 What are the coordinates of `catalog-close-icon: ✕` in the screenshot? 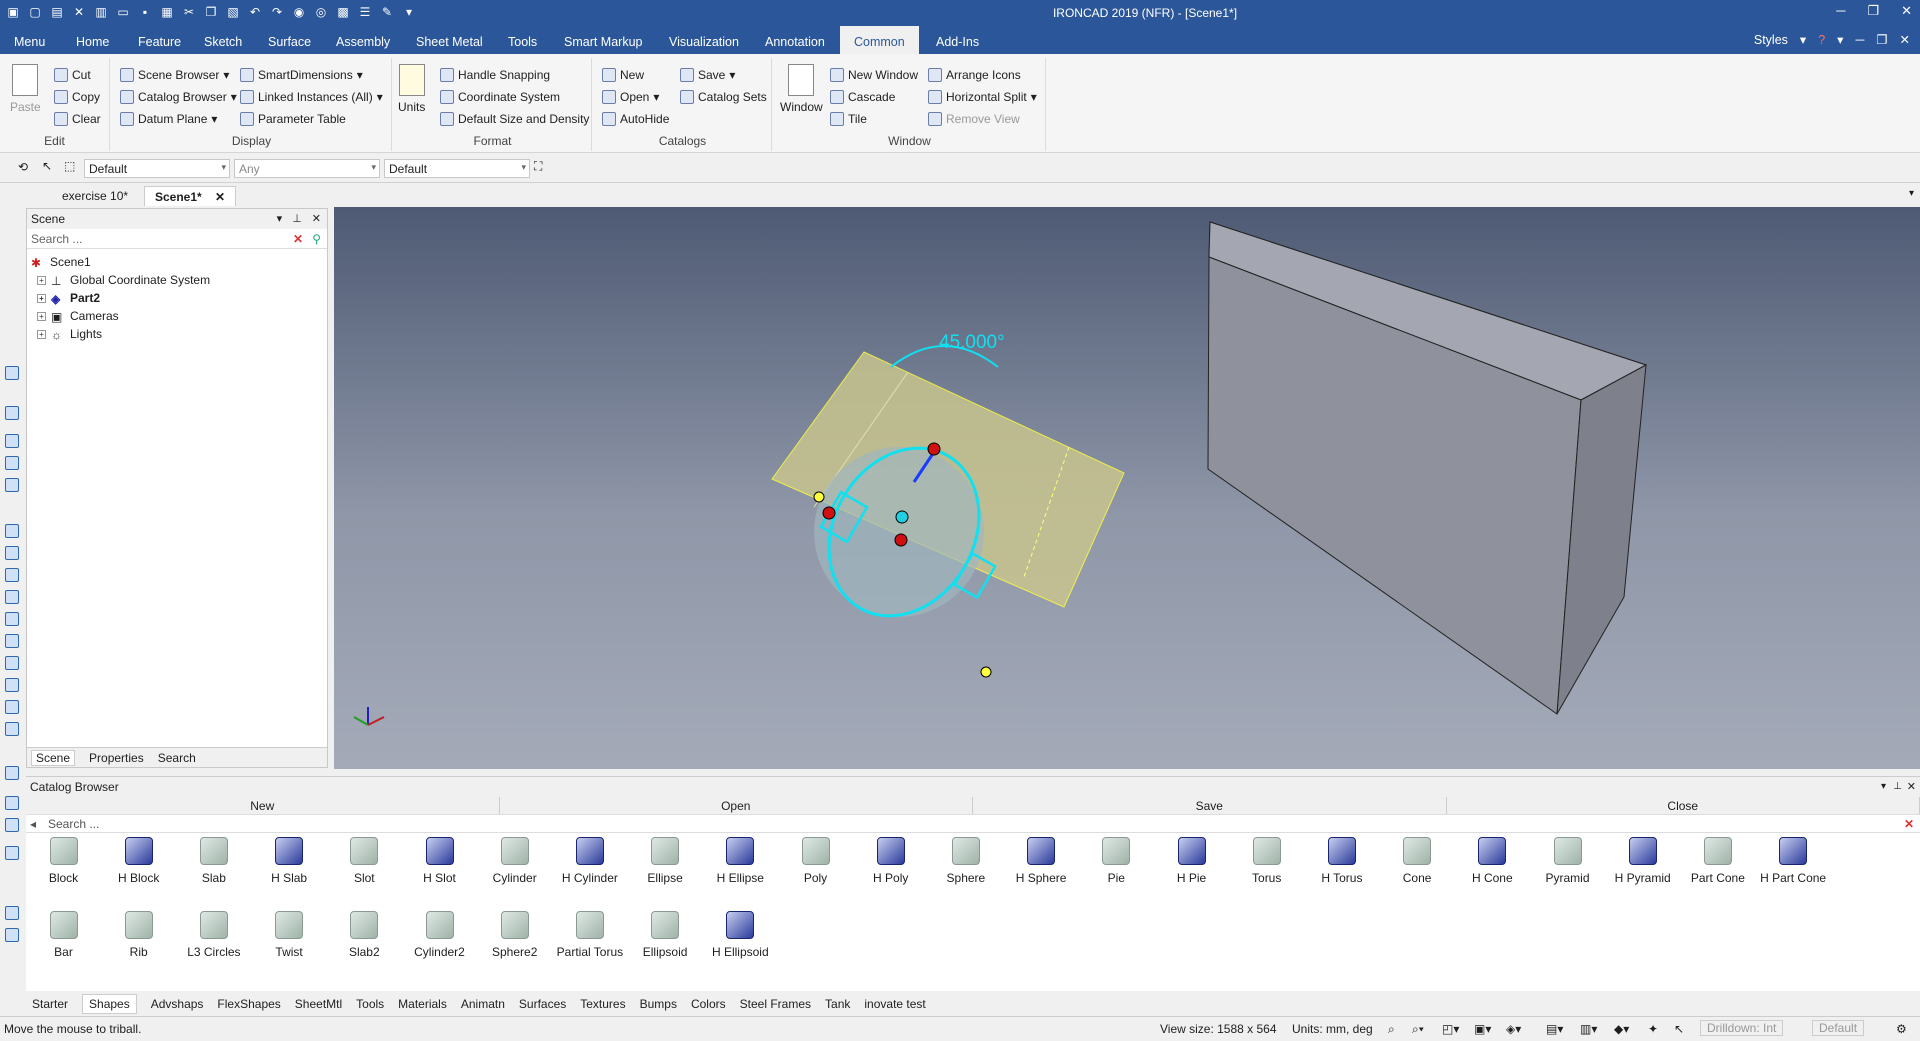 It's located at (1911, 787).